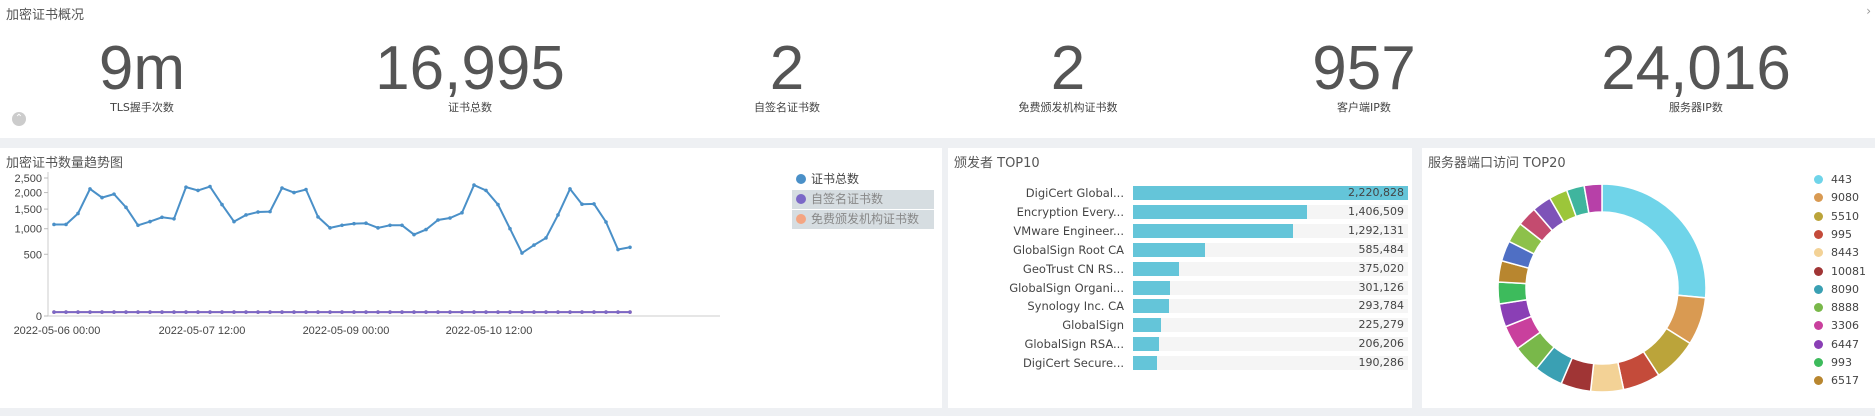 The image size is (1875, 416). I want to click on issuer-row: GlobalSign Root CA 585,484, so click(1184, 250).